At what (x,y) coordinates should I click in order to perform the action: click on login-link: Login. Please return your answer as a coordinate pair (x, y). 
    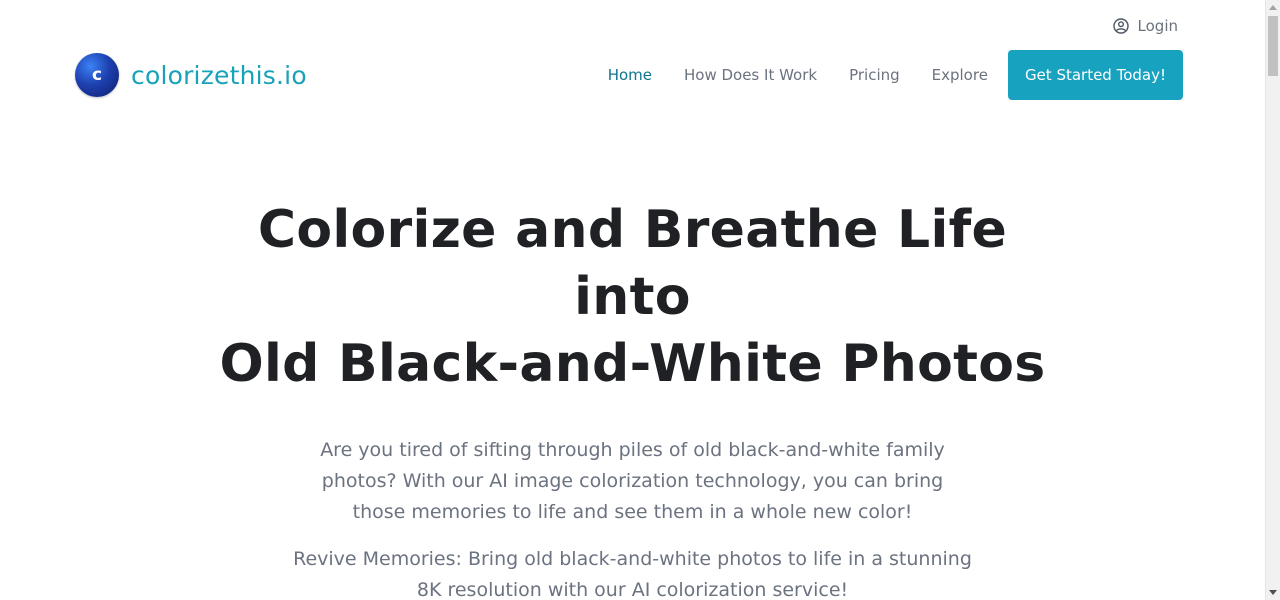
    Looking at the image, I should click on (1145, 26).